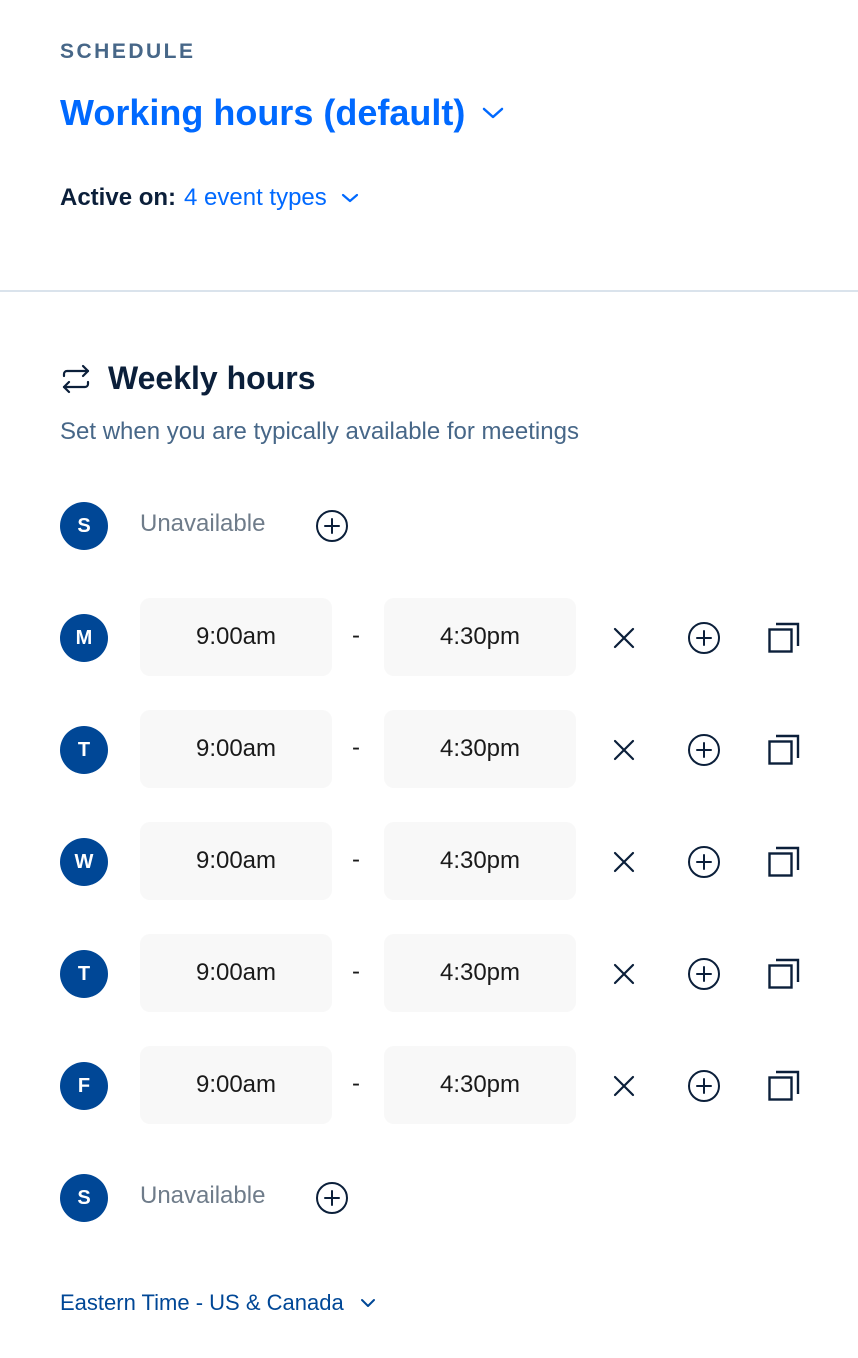  I want to click on timezone-label: Eastern Time - US & Canada, so click(202, 1302).